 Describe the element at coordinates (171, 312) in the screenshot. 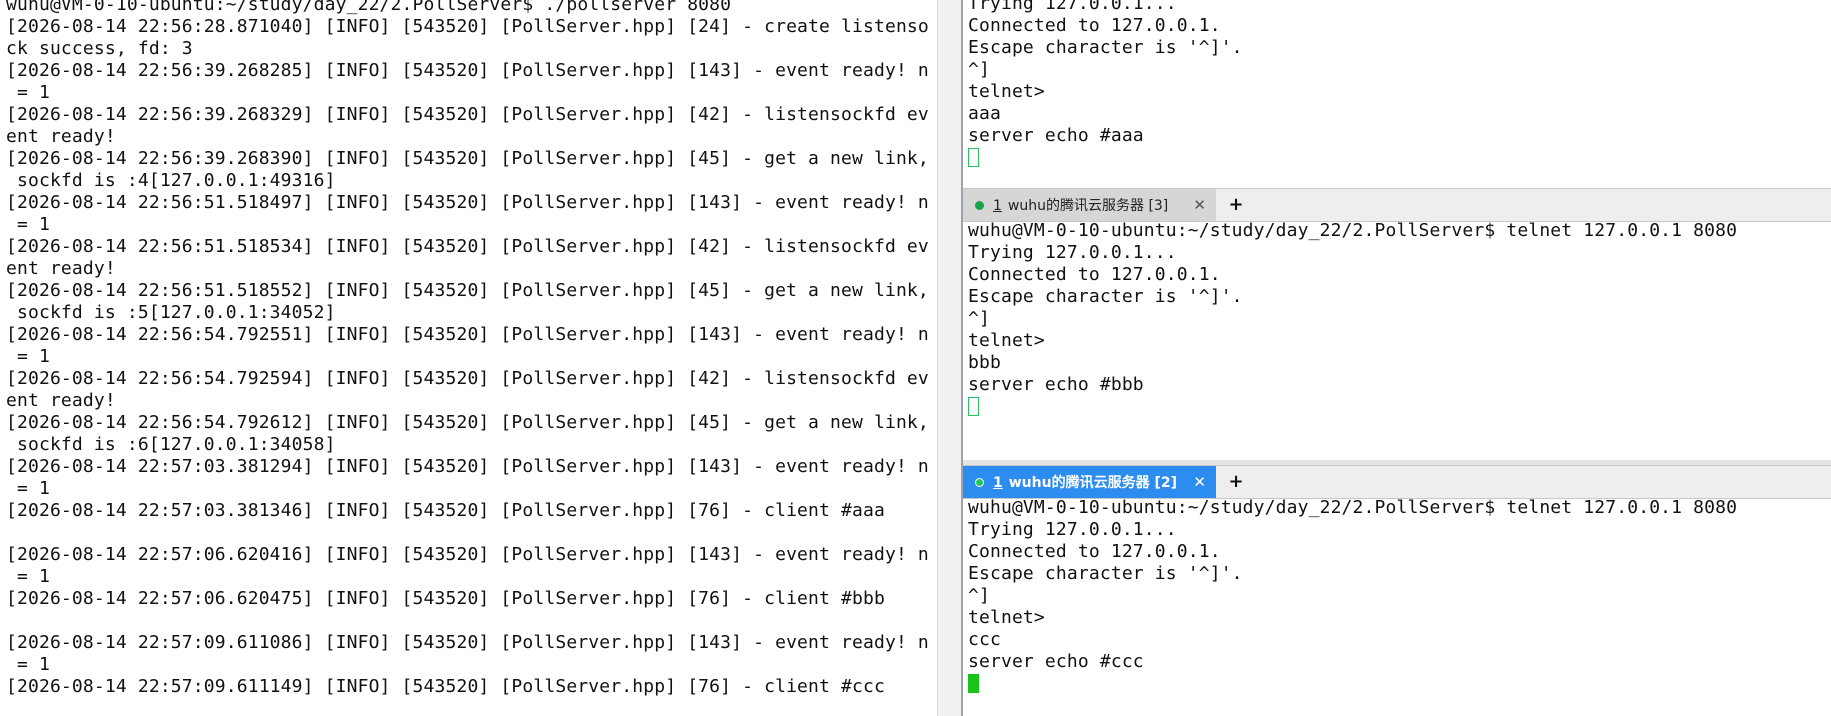

I see `terminal-line: sockfd is :5[127.0.0.1:34052]` at that location.